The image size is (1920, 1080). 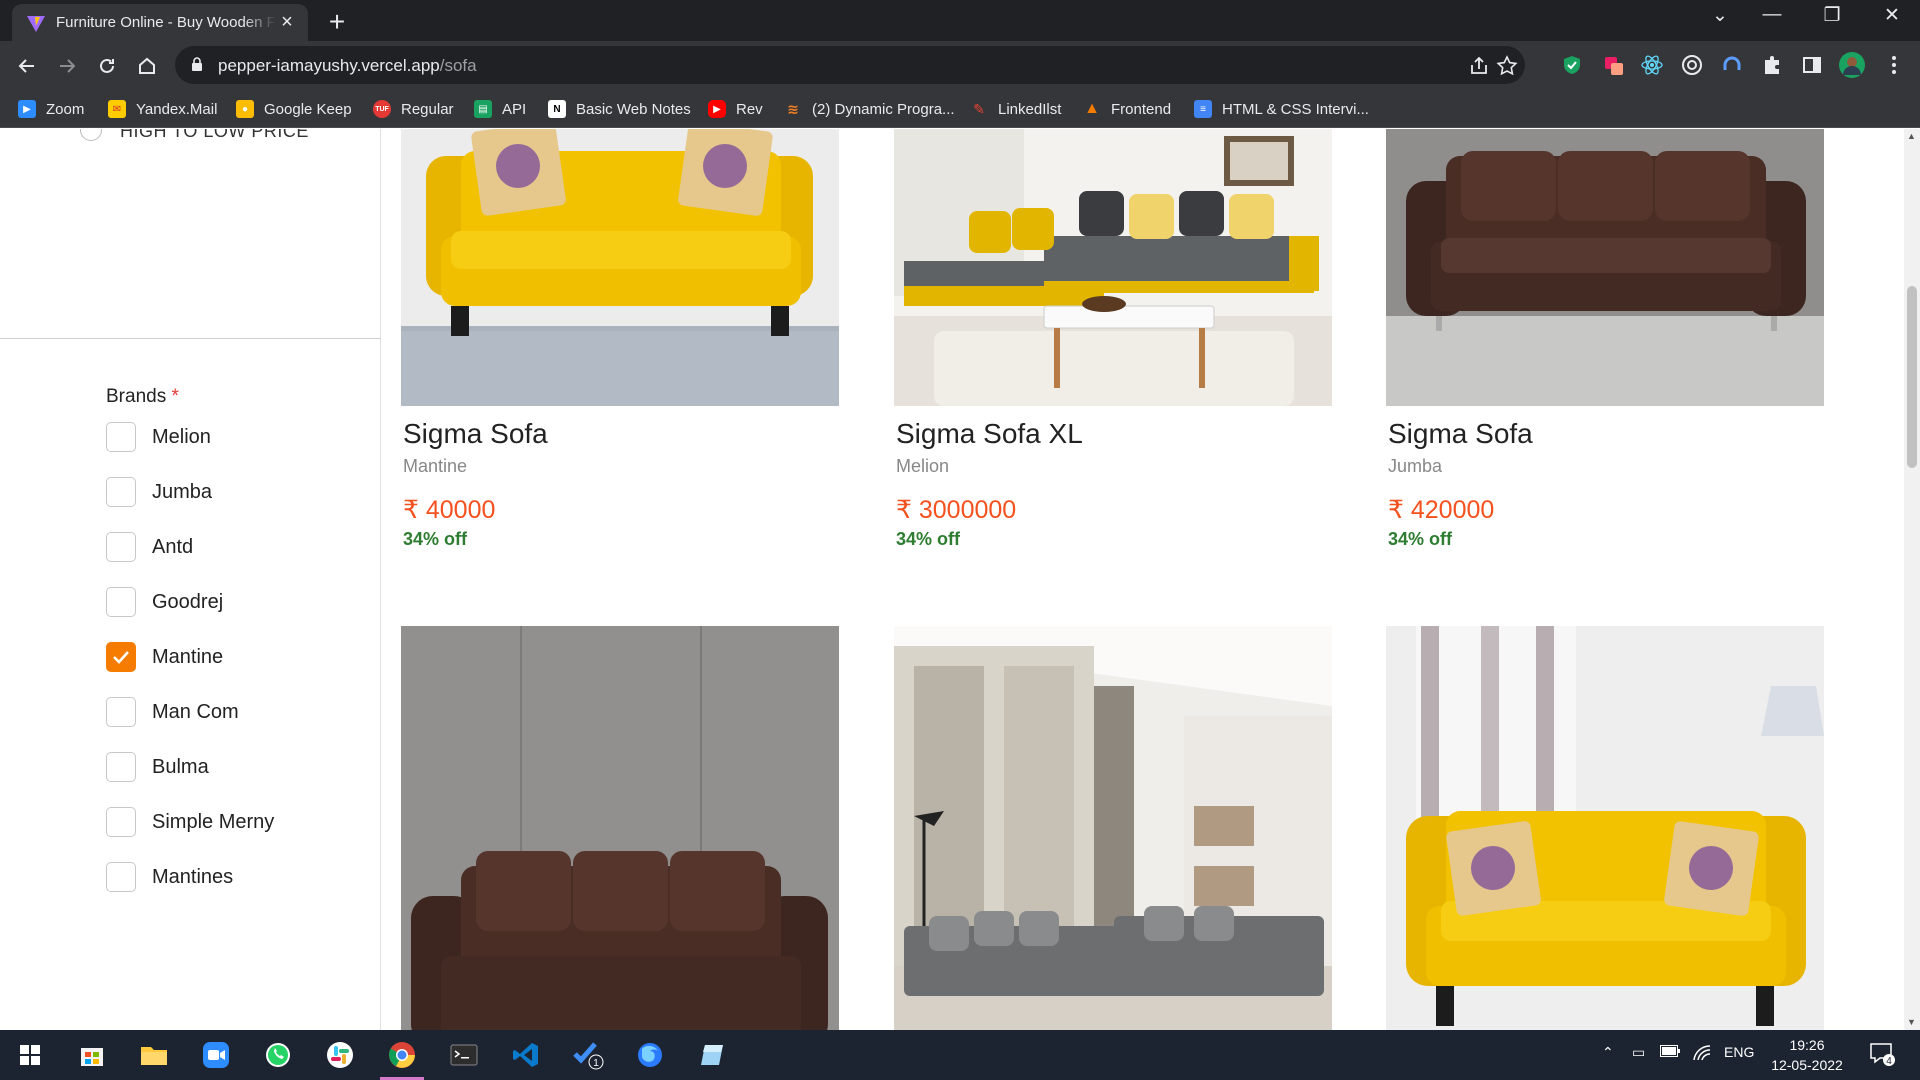 I want to click on brand-filter-goodrej: Goodrej, so click(x=164, y=602).